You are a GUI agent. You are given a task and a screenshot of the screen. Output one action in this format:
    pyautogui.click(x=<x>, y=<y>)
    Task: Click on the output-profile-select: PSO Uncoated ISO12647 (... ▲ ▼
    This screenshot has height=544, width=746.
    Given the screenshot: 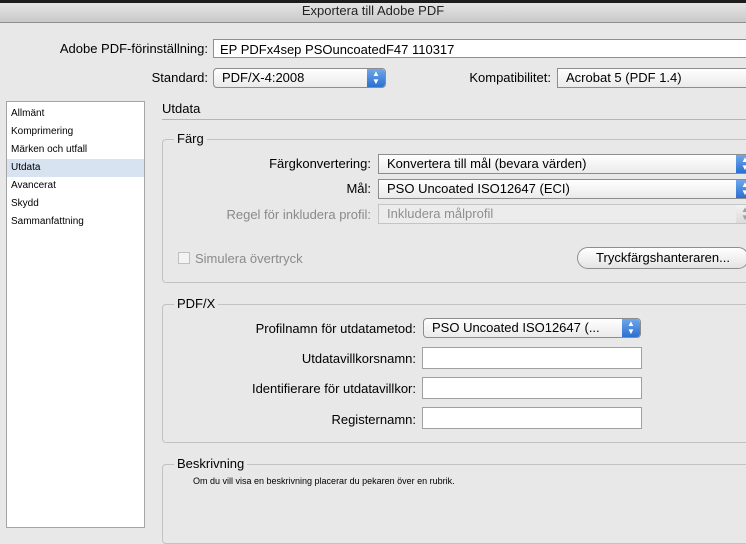 What is the action you would take?
    pyautogui.click(x=532, y=328)
    